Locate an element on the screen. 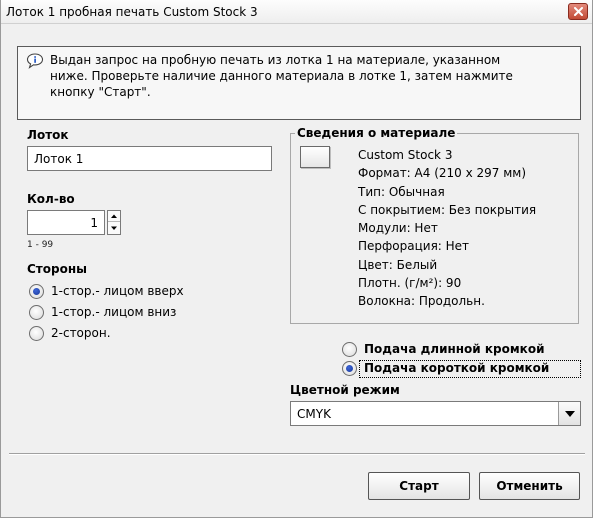 Image resolution: width=593 pixels, height=518 pixels. paper-stock-icon is located at coordinates (315, 157).